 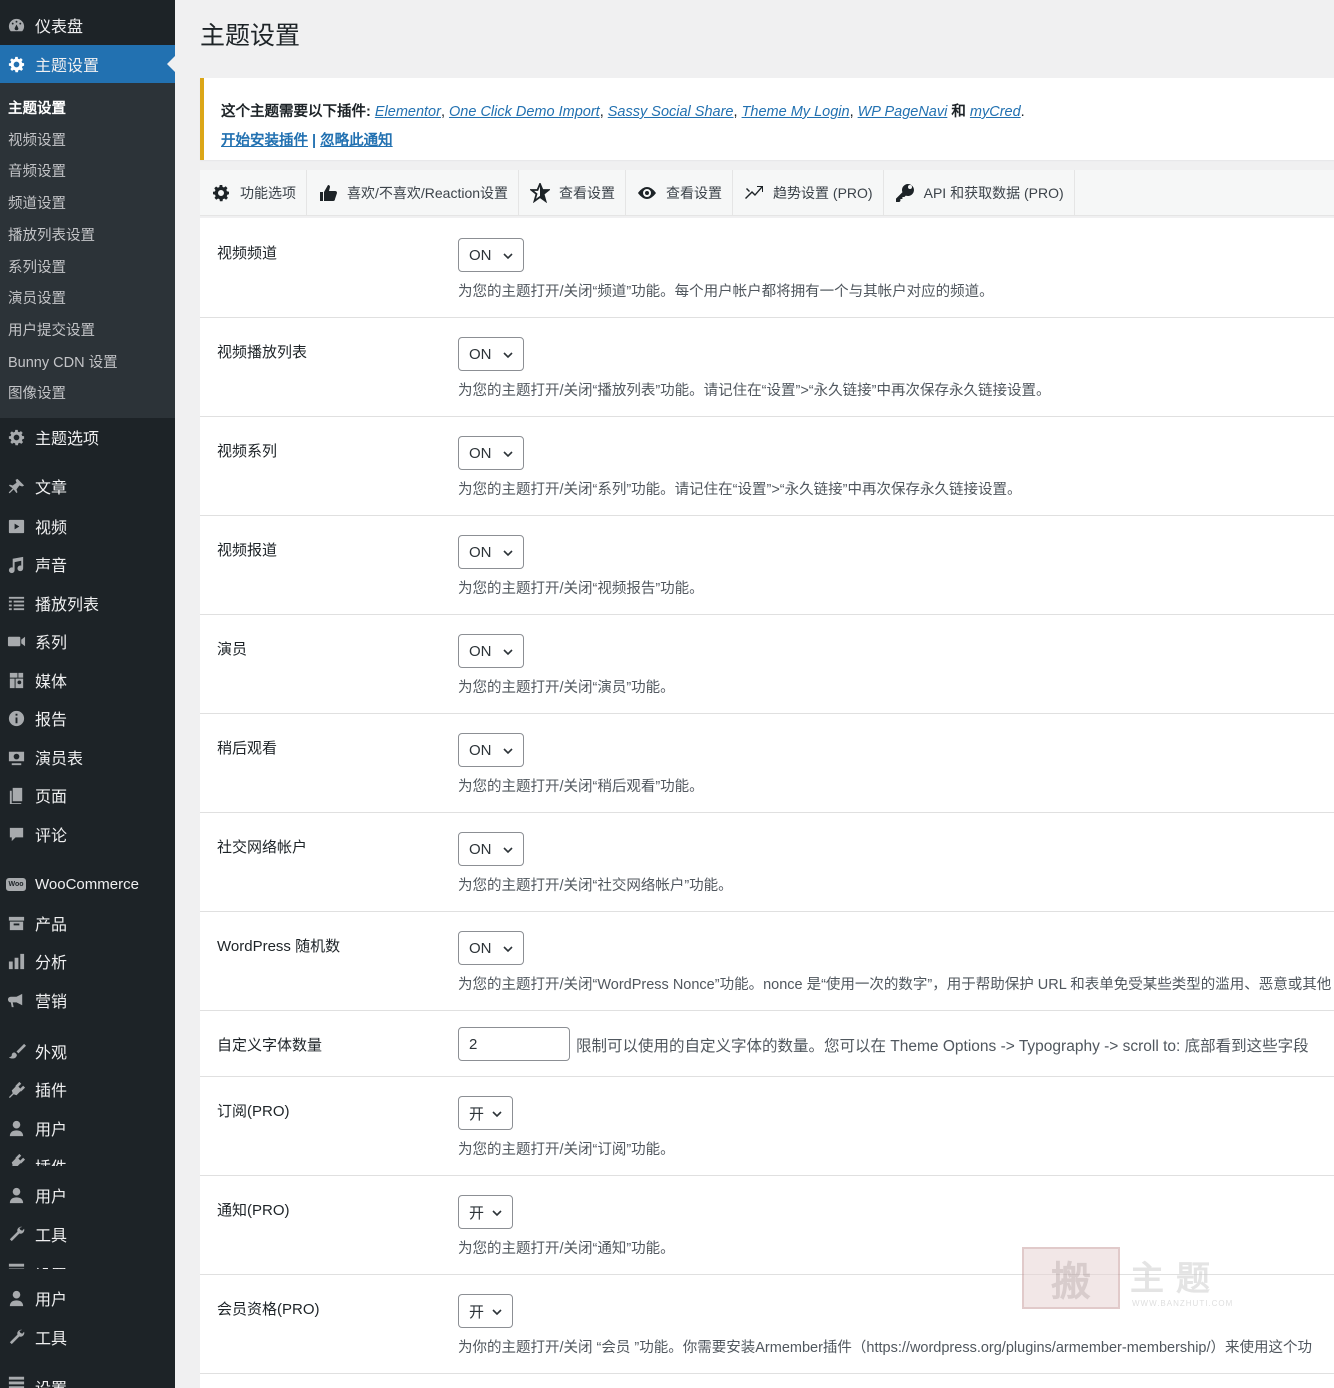 What do you see at coordinates (408, 112) in the screenshot?
I see `plugin-link-elementor: Elementor` at bounding box center [408, 112].